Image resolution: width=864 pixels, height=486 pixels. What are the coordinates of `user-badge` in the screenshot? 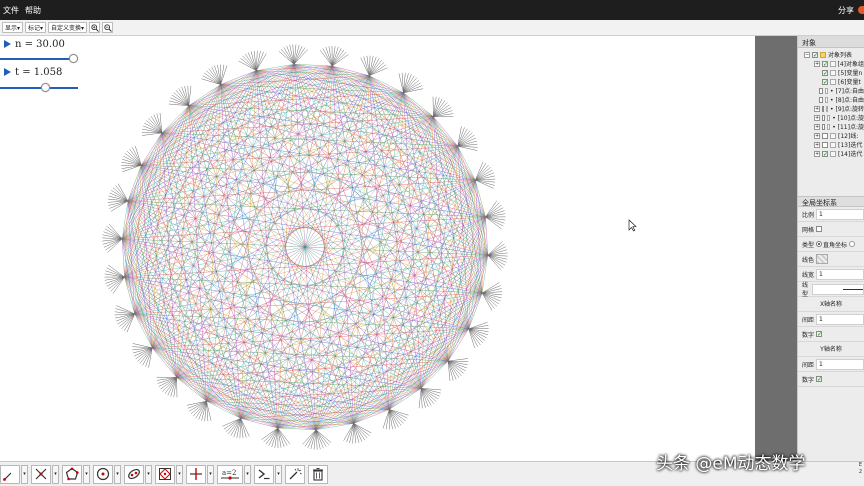 It's located at (861, 10).